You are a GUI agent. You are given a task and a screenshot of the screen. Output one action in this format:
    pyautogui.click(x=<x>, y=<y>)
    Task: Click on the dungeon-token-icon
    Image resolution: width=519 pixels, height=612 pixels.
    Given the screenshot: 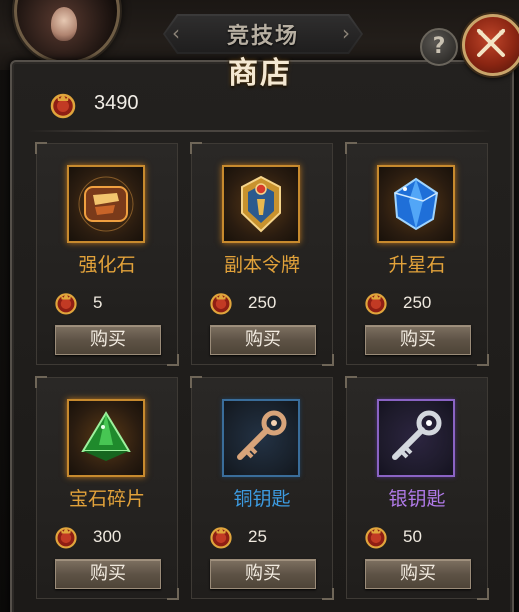 What is the action you would take?
    pyautogui.click(x=261, y=204)
    